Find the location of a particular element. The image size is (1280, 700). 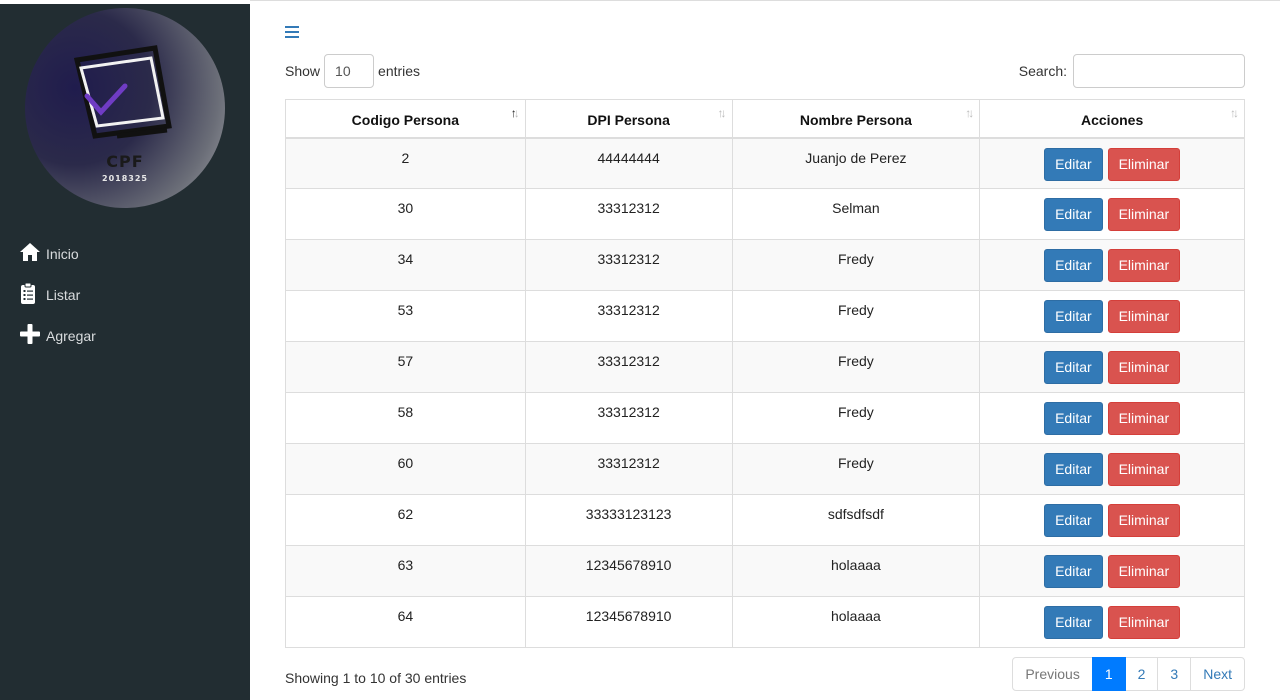

next-page-button: Next is located at coordinates (1217, 674).